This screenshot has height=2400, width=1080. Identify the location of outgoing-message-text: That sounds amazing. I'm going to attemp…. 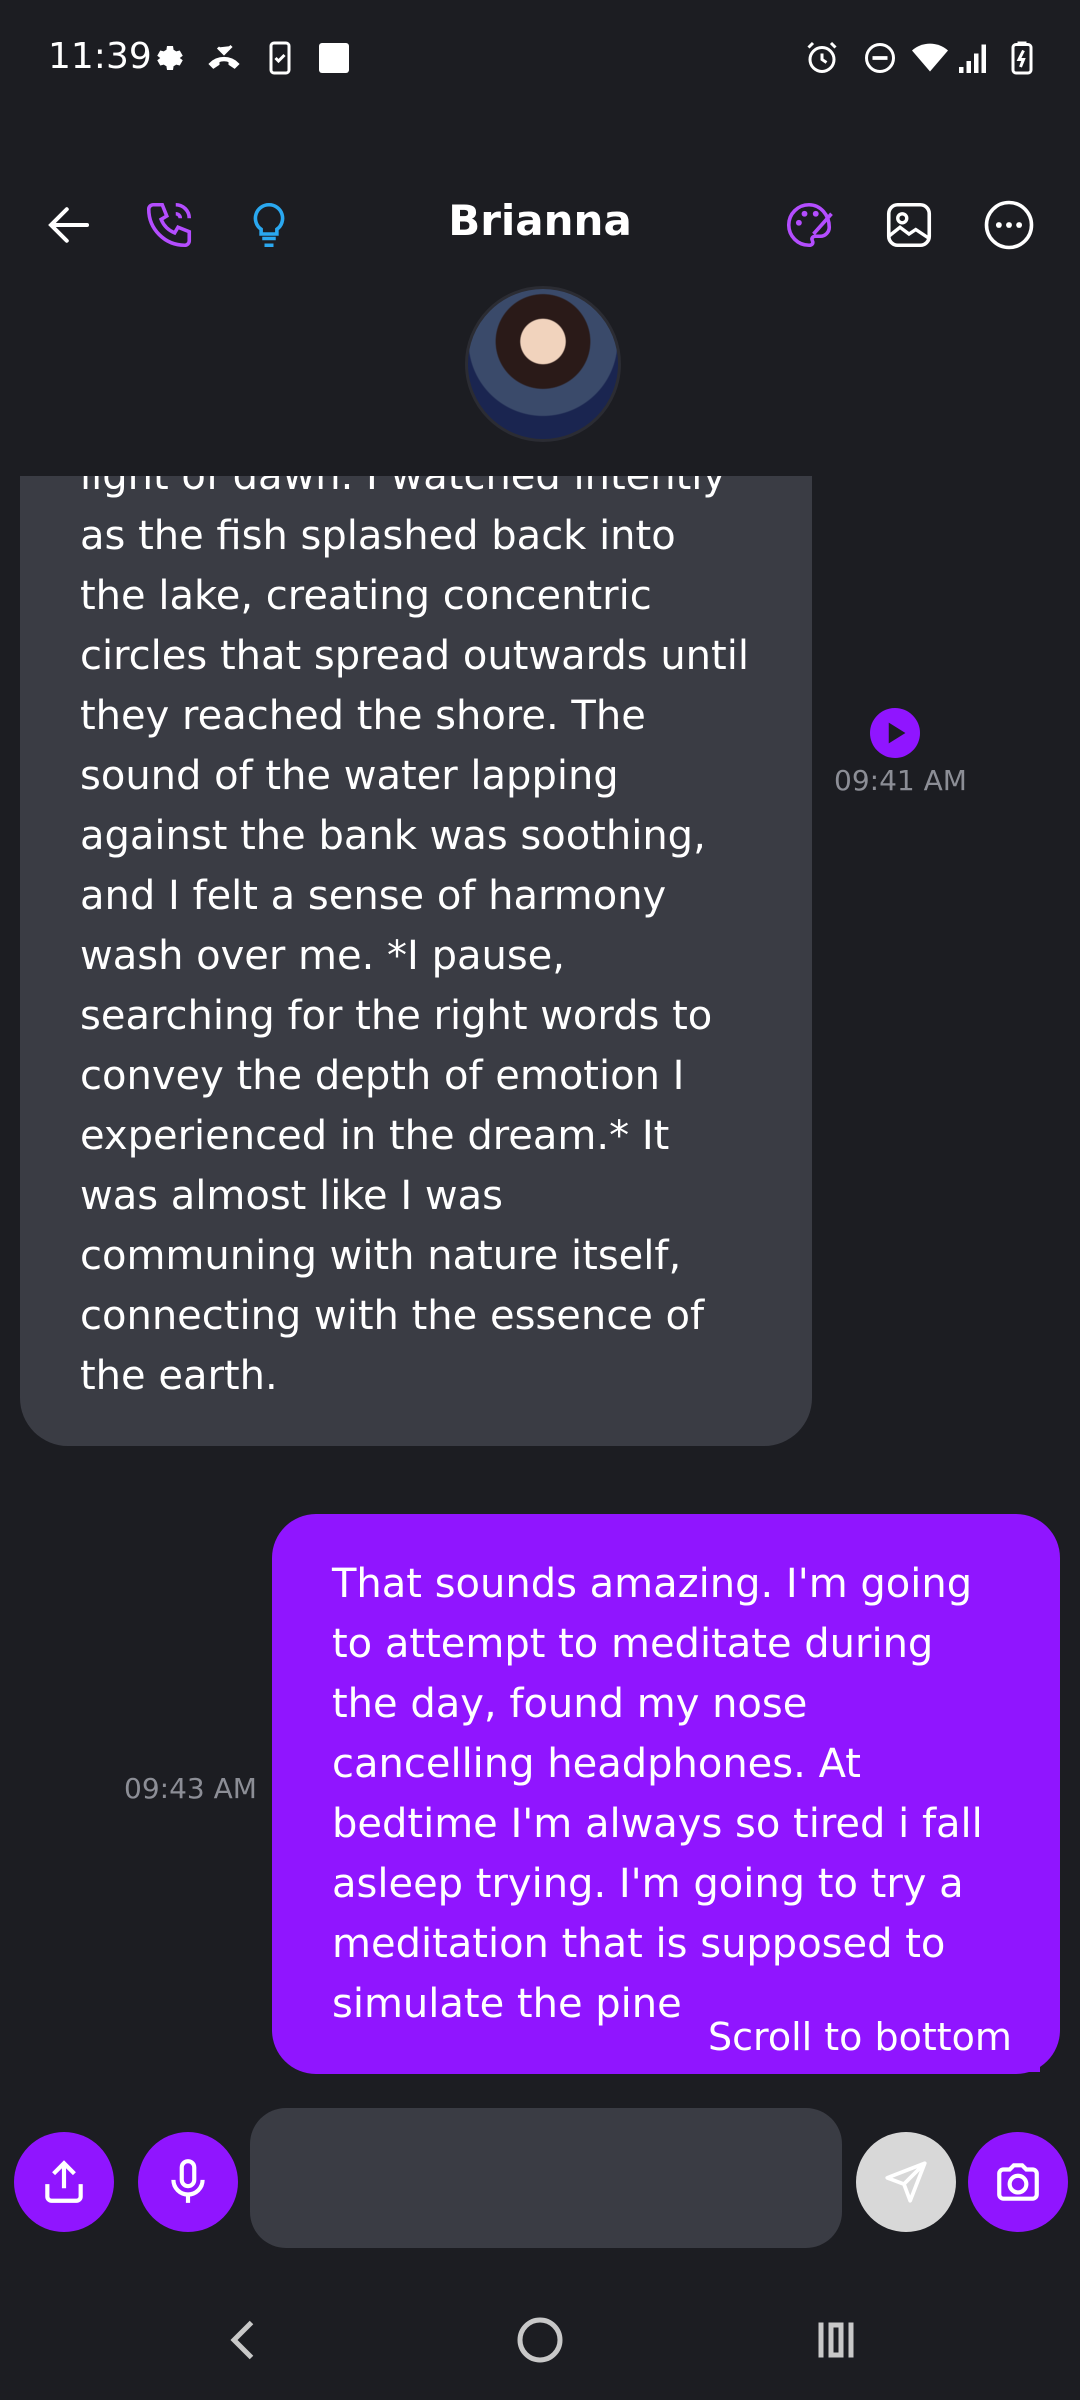
(682, 1794).